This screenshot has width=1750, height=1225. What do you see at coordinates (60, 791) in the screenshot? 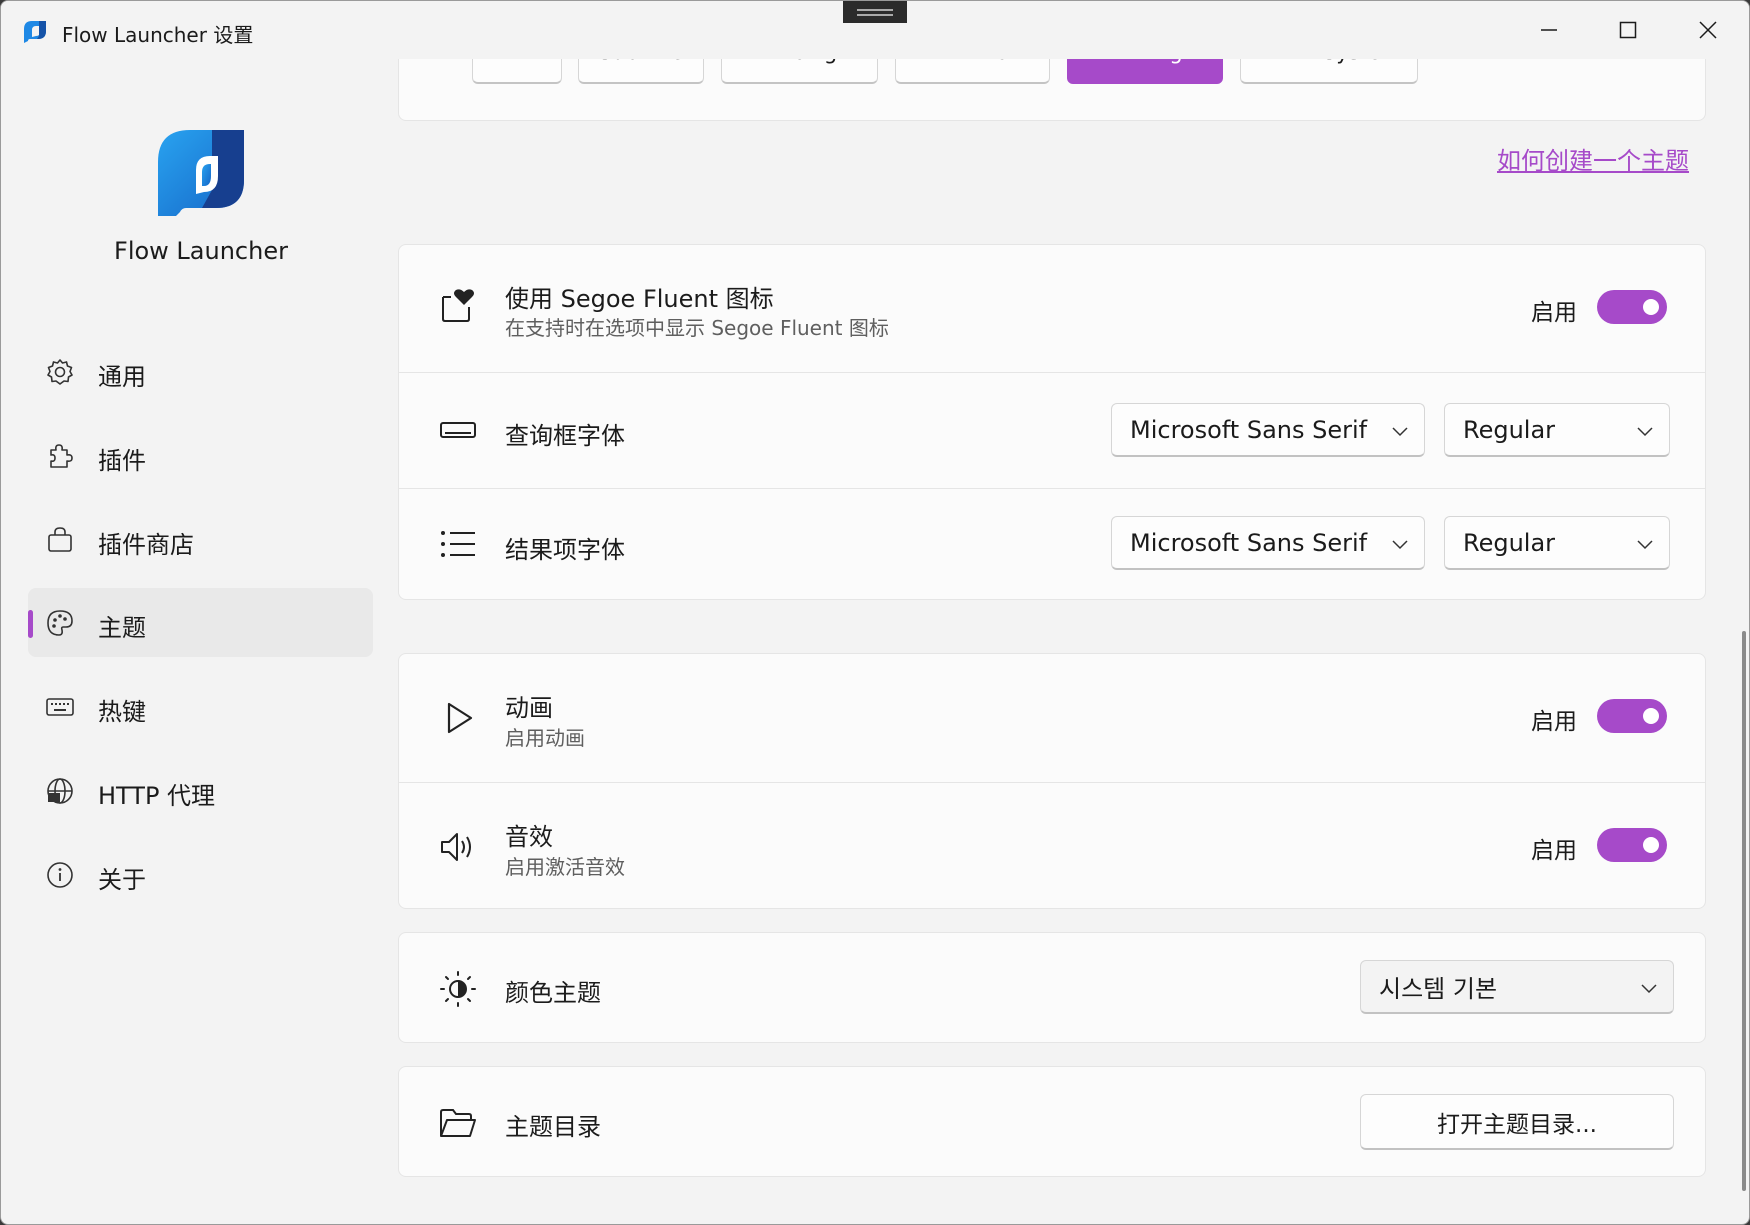
I see `globe-icon` at bounding box center [60, 791].